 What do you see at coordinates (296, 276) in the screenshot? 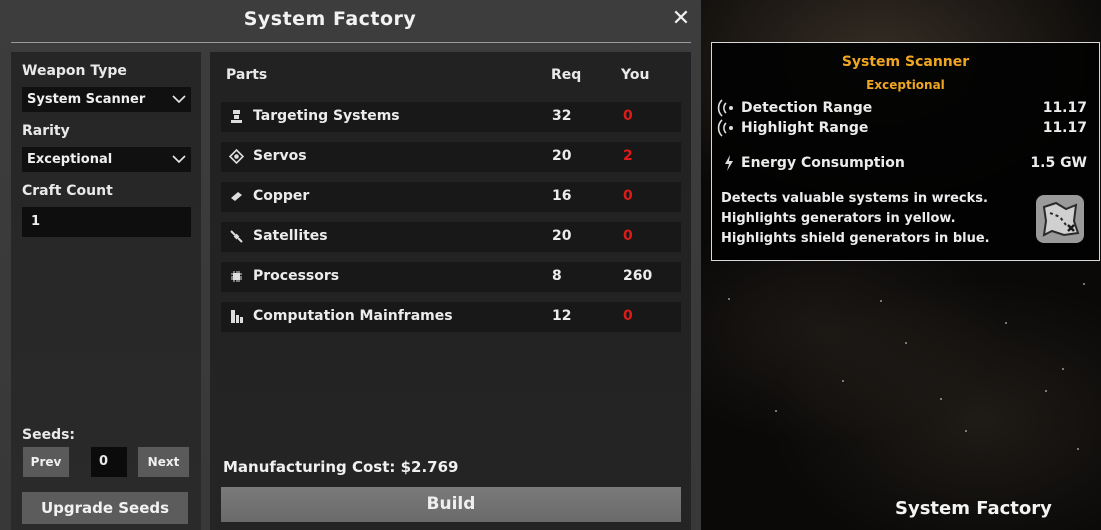
I see `part-name: Processors` at bounding box center [296, 276].